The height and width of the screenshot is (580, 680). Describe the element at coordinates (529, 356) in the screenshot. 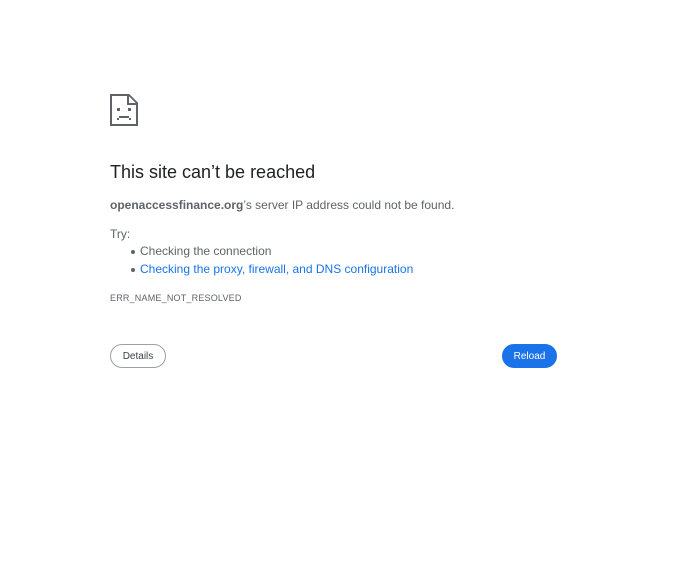

I see `reload-button: Reload` at that location.